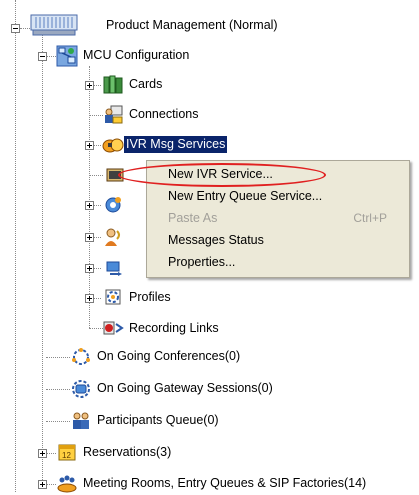 This screenshot has width=419, height=495. I want to click on tree-node-label: MCU Configuration, so click(136, 54).